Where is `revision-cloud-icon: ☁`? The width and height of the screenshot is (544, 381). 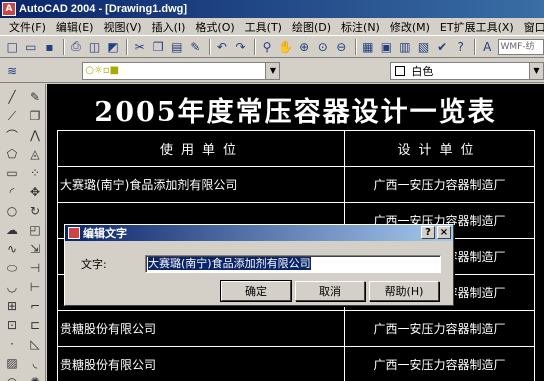
revision-cloud-icon: ☁ is located at coordinates (12, 230).